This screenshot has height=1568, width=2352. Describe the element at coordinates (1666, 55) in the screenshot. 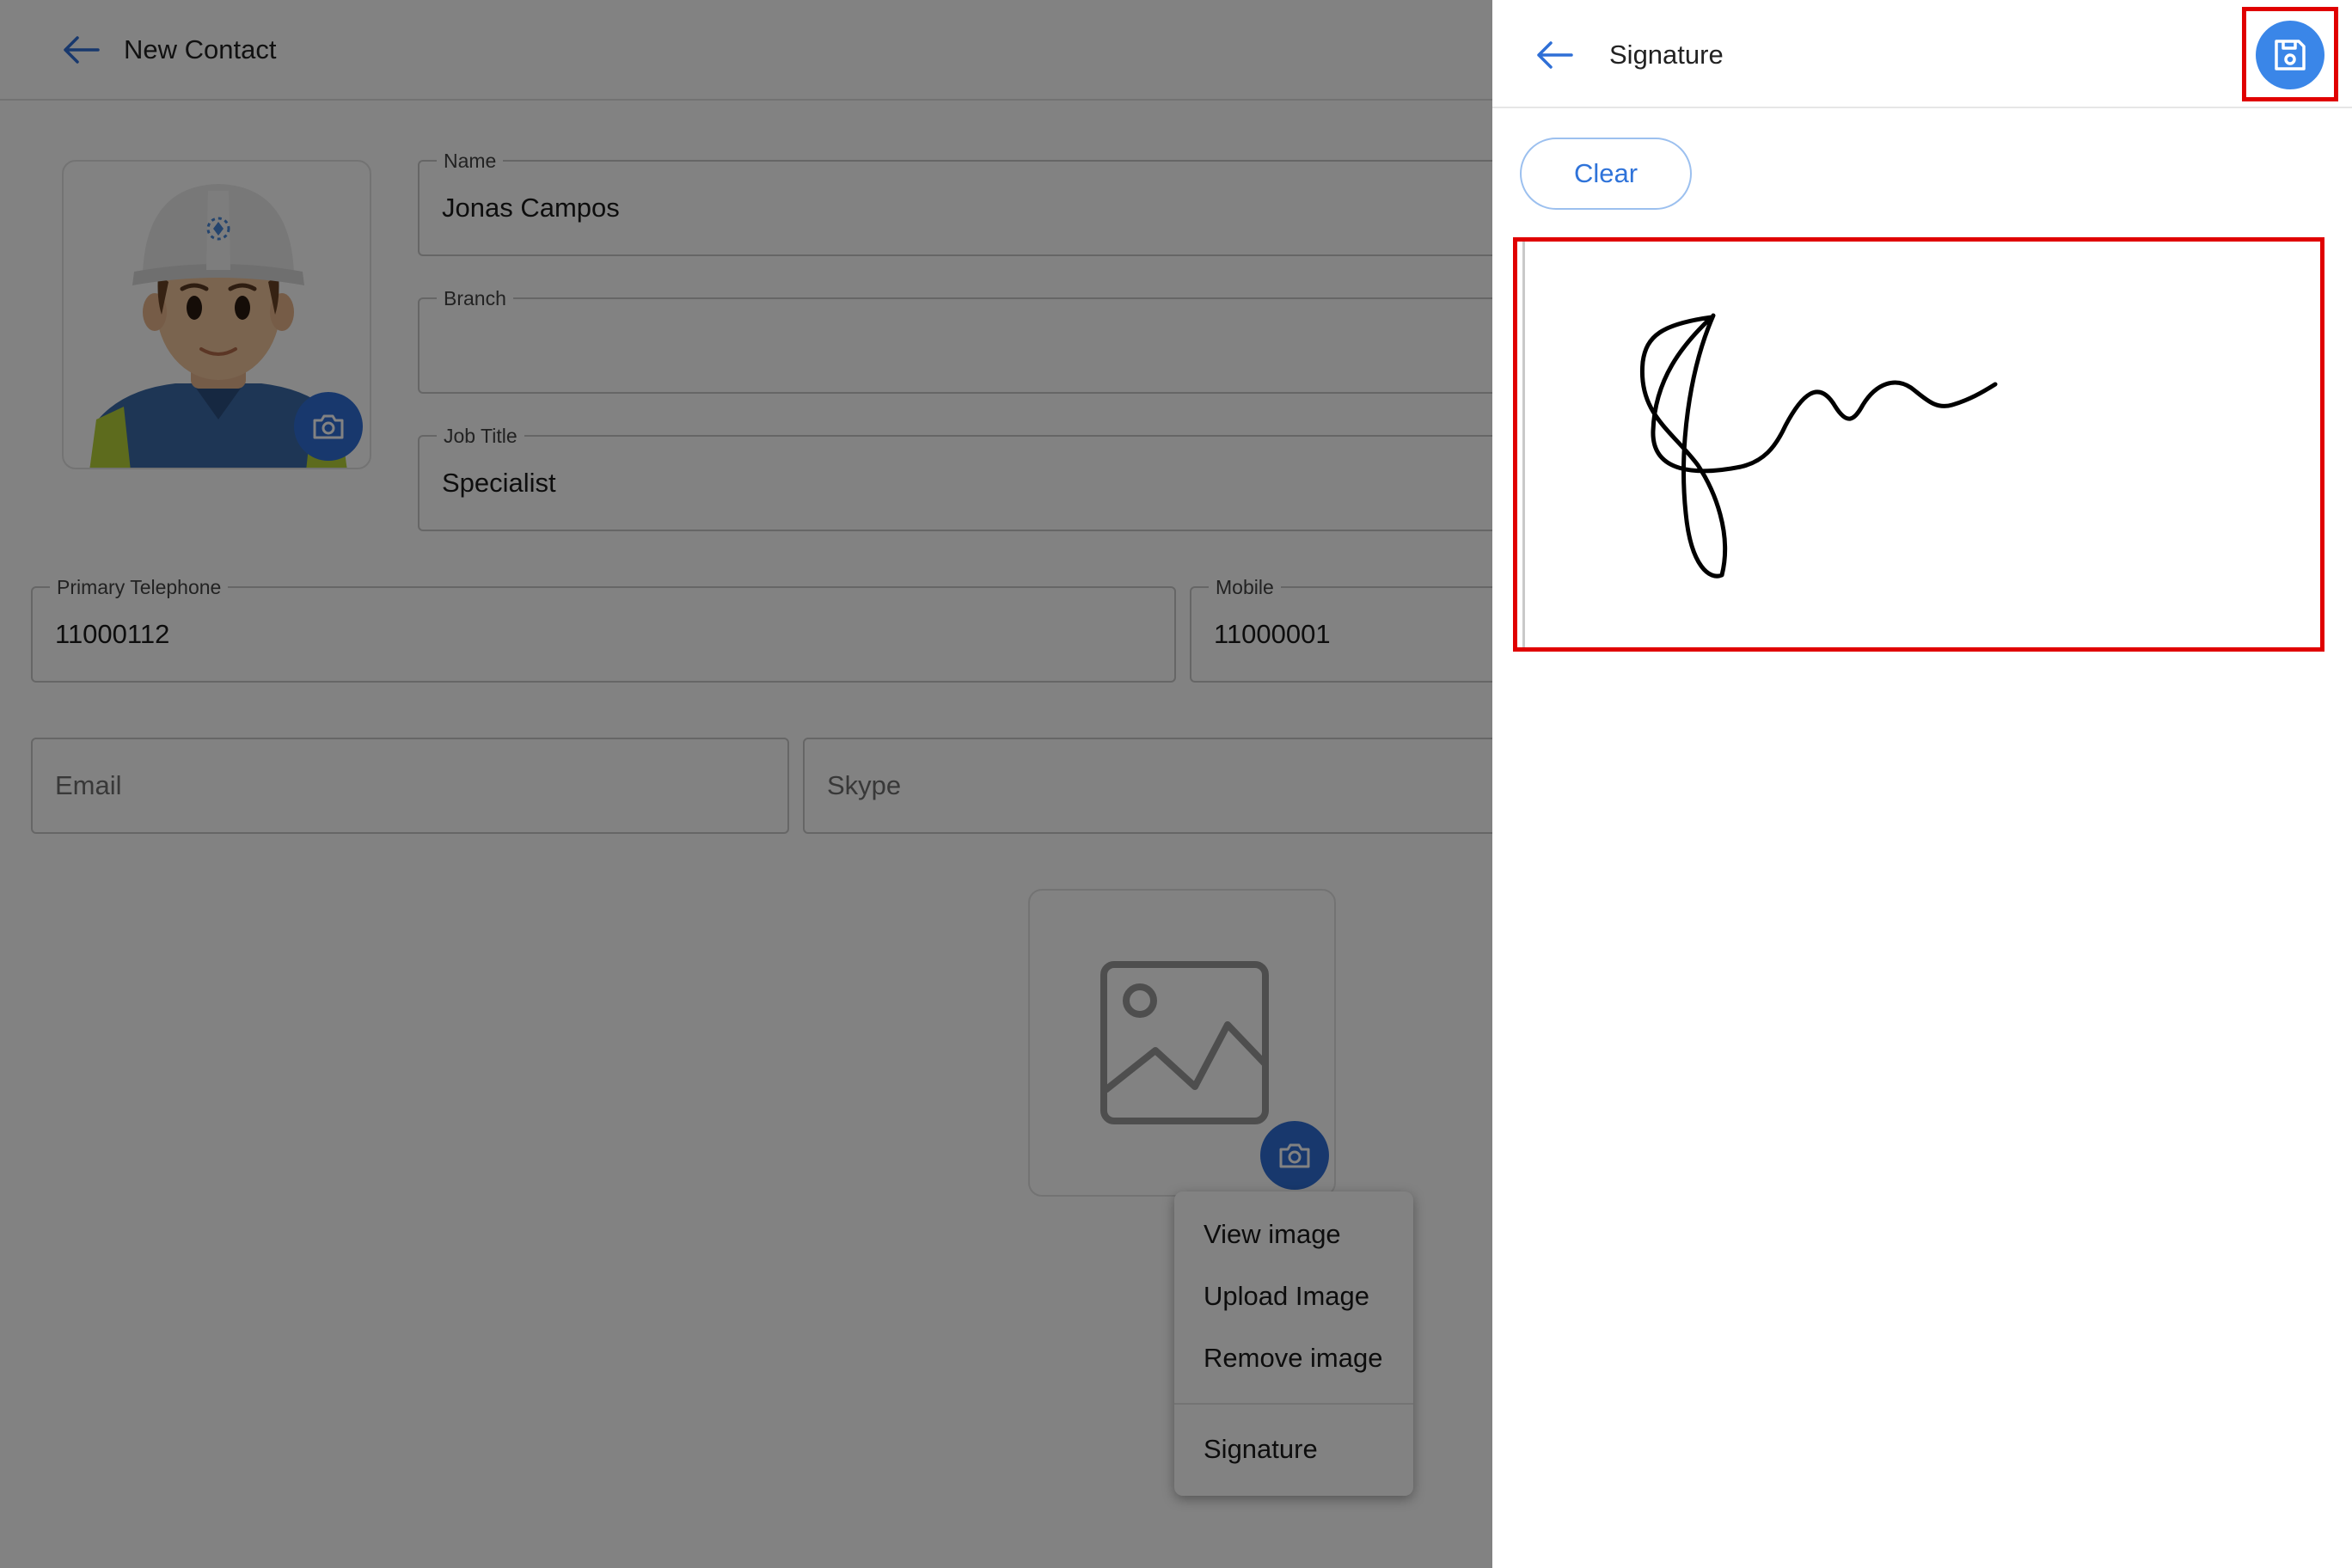

I see `signature-title: Signature` at that location.